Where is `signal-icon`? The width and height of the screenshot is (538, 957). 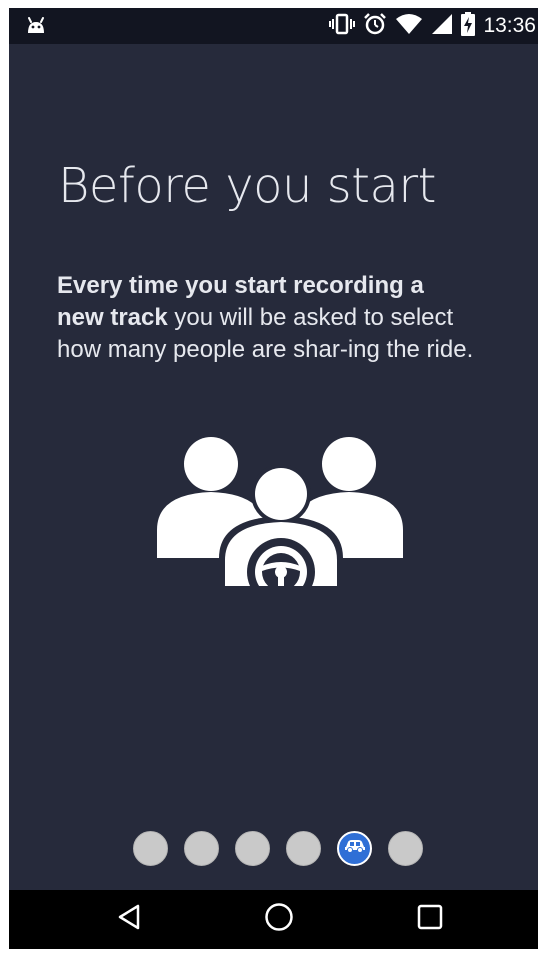 signal-icon is located at coordinates (442, 26).